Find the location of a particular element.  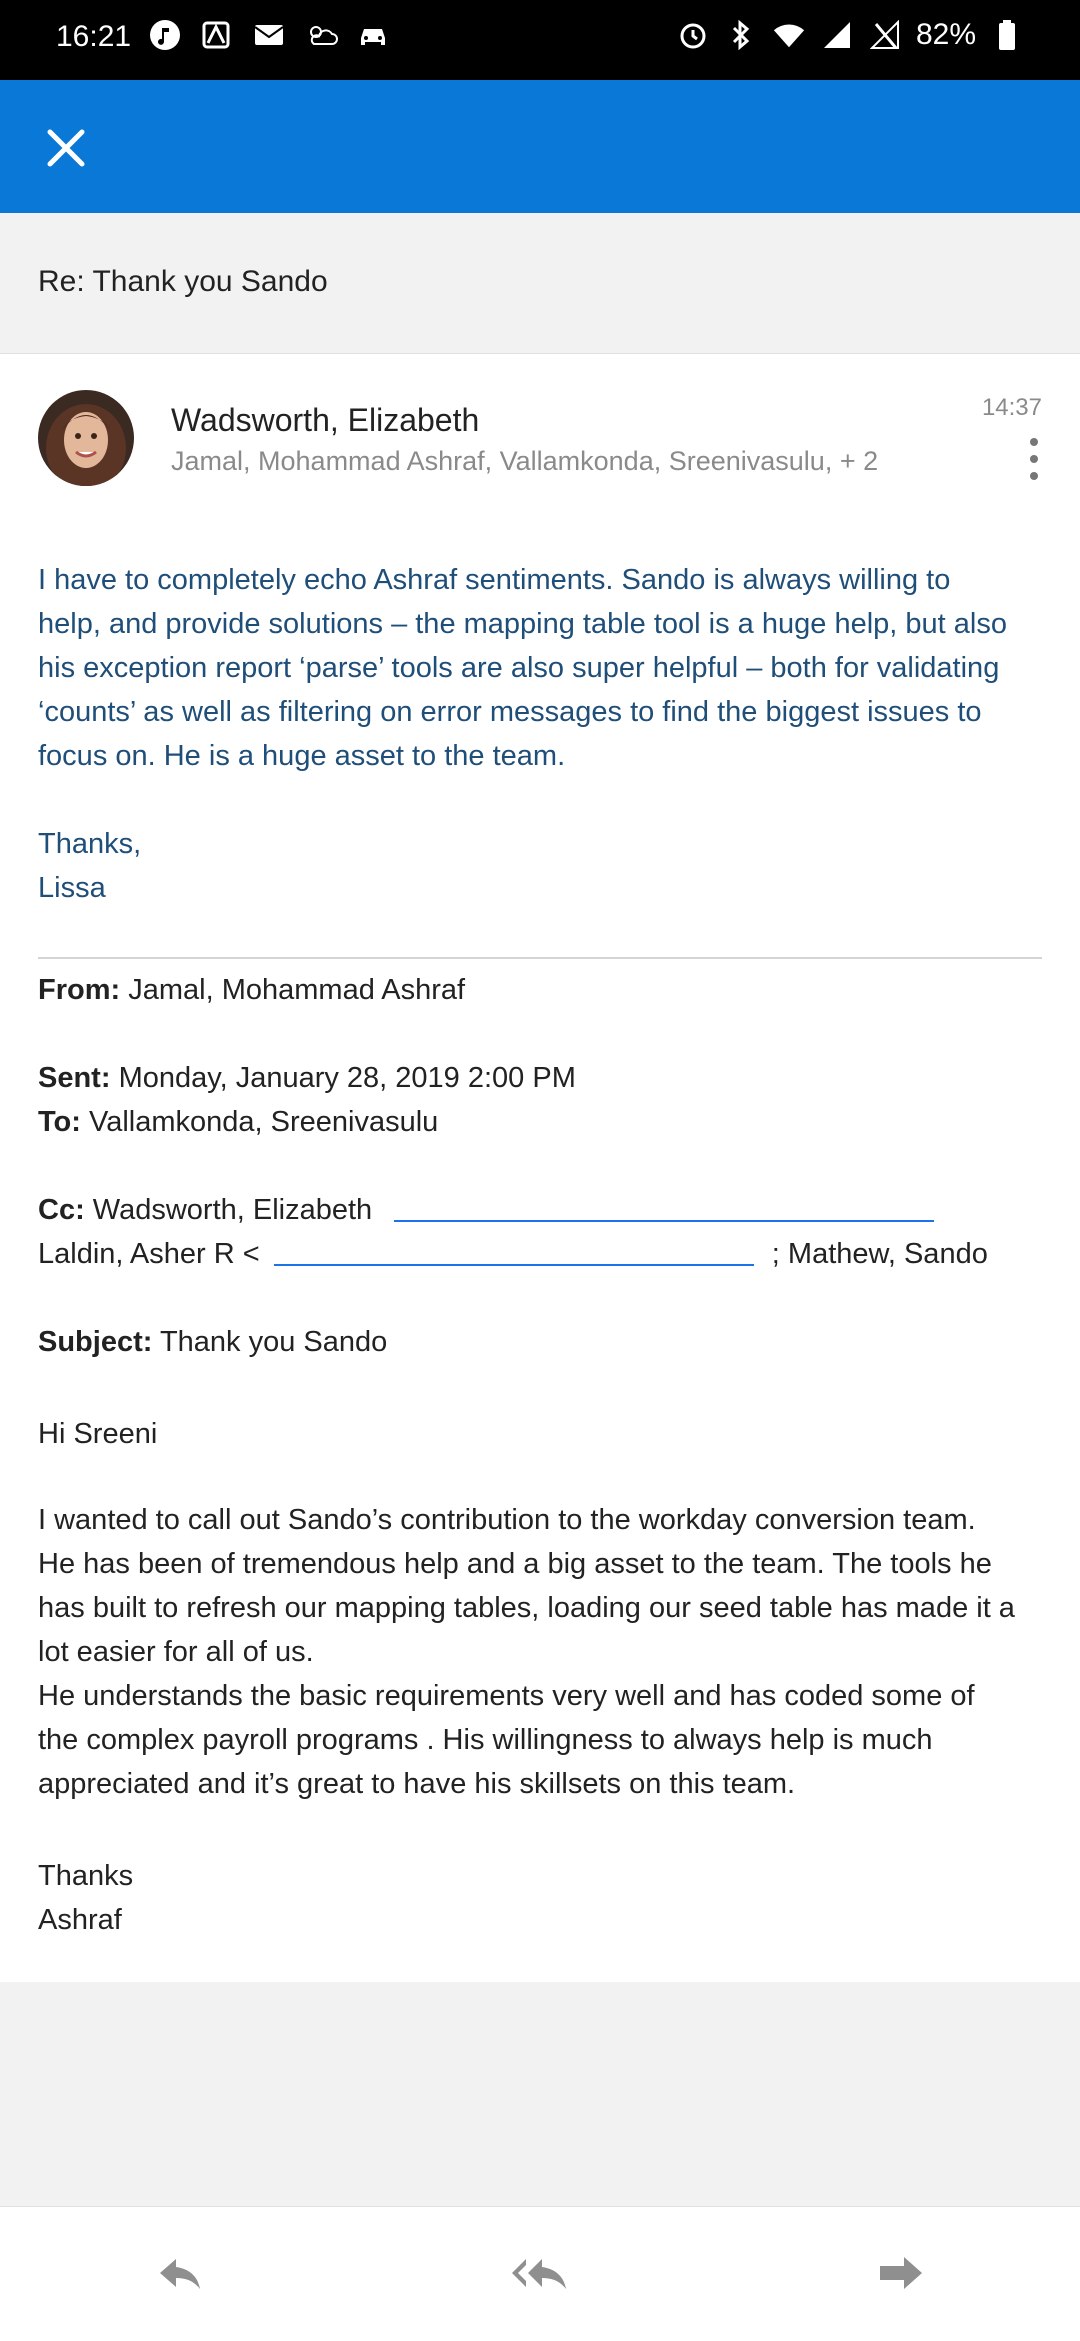

reply-button is located at coordinates (180, 2273).